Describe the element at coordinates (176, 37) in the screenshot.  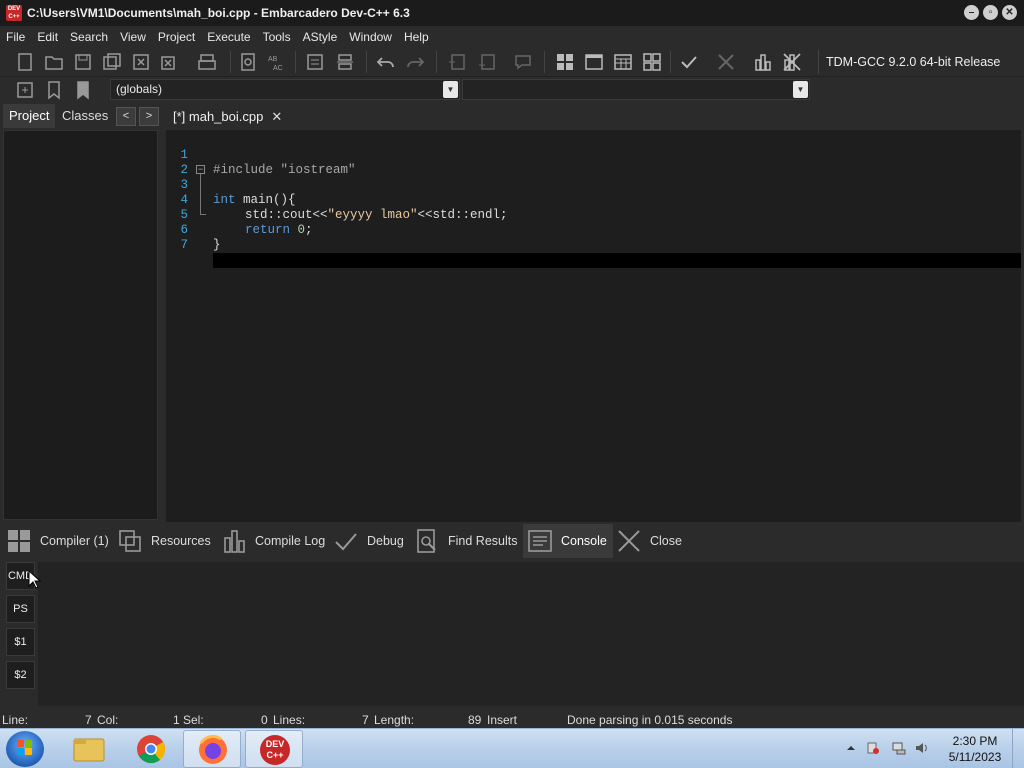
I see `menu-project: Project` at that location.